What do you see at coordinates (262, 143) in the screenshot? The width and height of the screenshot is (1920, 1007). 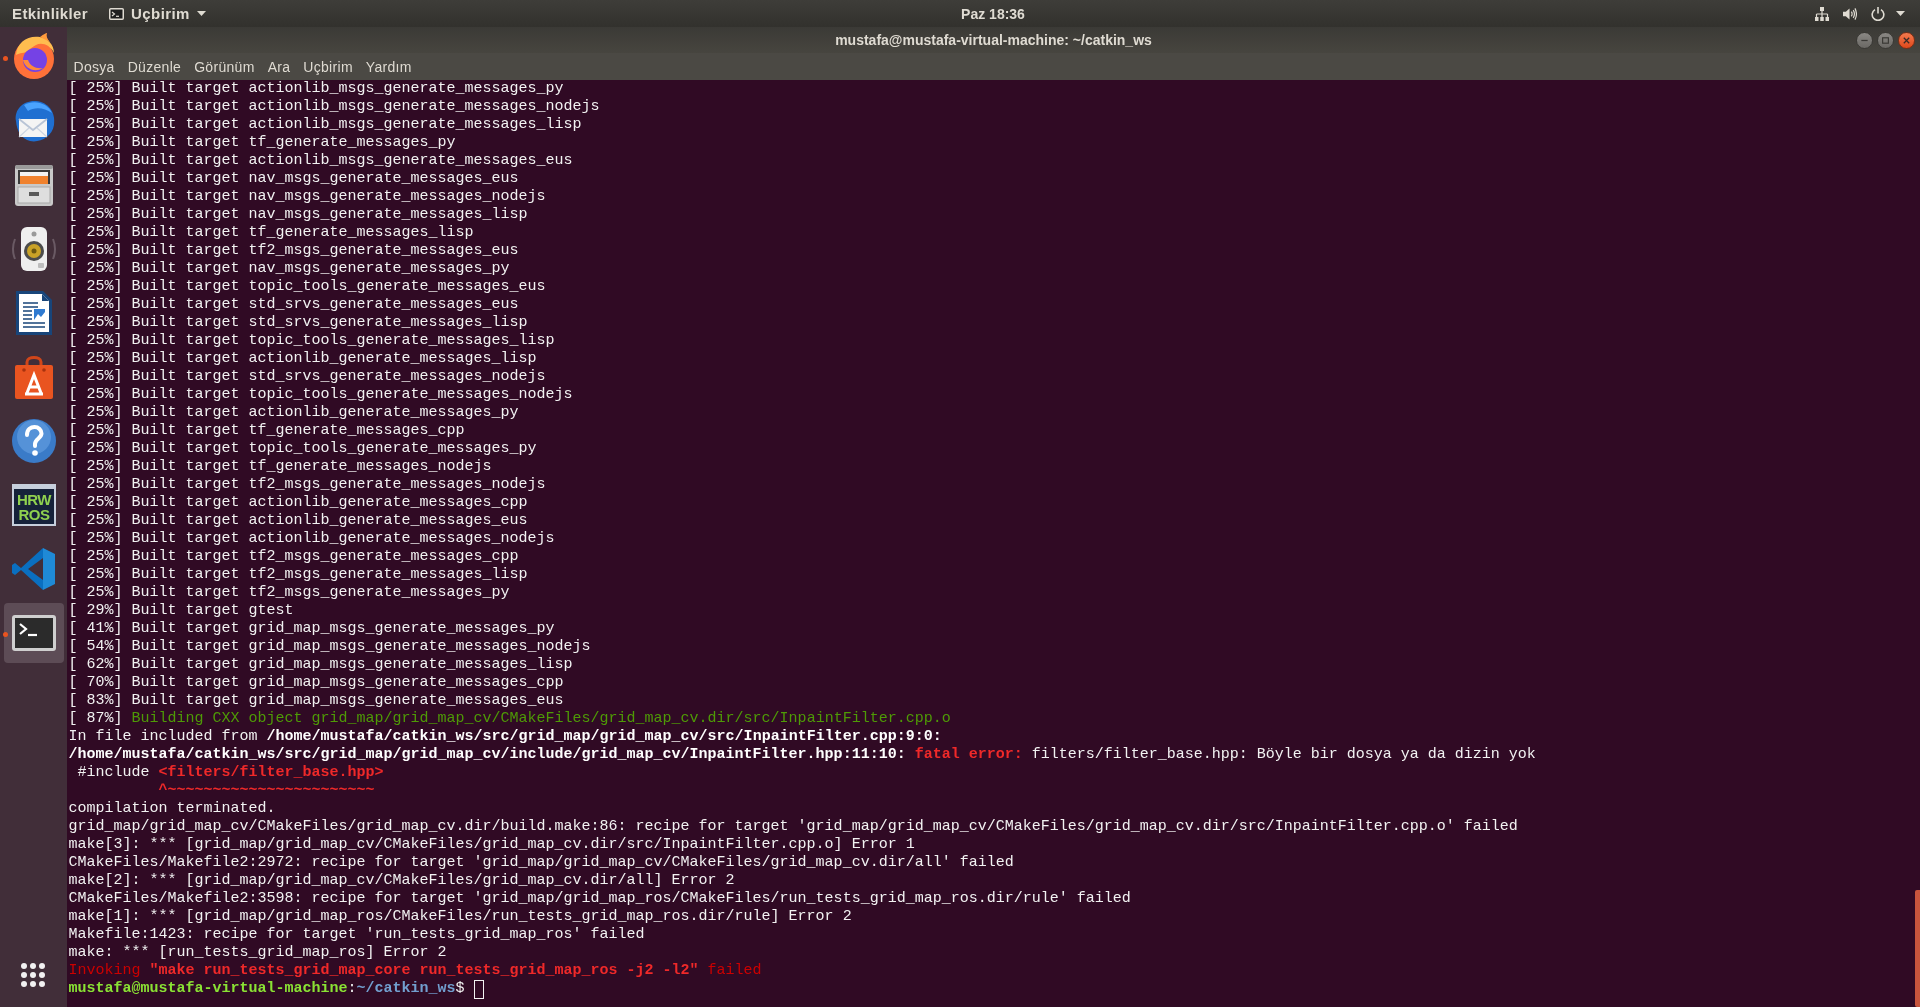 I see `terminal-line: [ 25%] Built target tf_generate_messages_py` at bounding box center [262, 143].